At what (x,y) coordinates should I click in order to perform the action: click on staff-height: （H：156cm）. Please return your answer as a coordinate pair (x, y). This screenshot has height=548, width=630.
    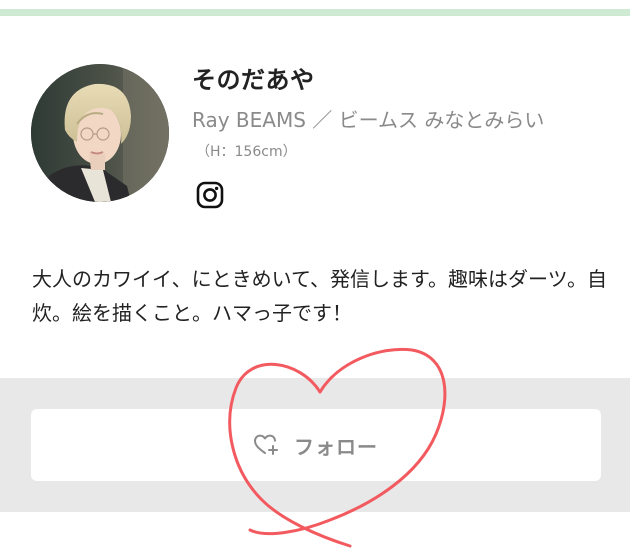
    Looking at the image, I should click on (246, 152).